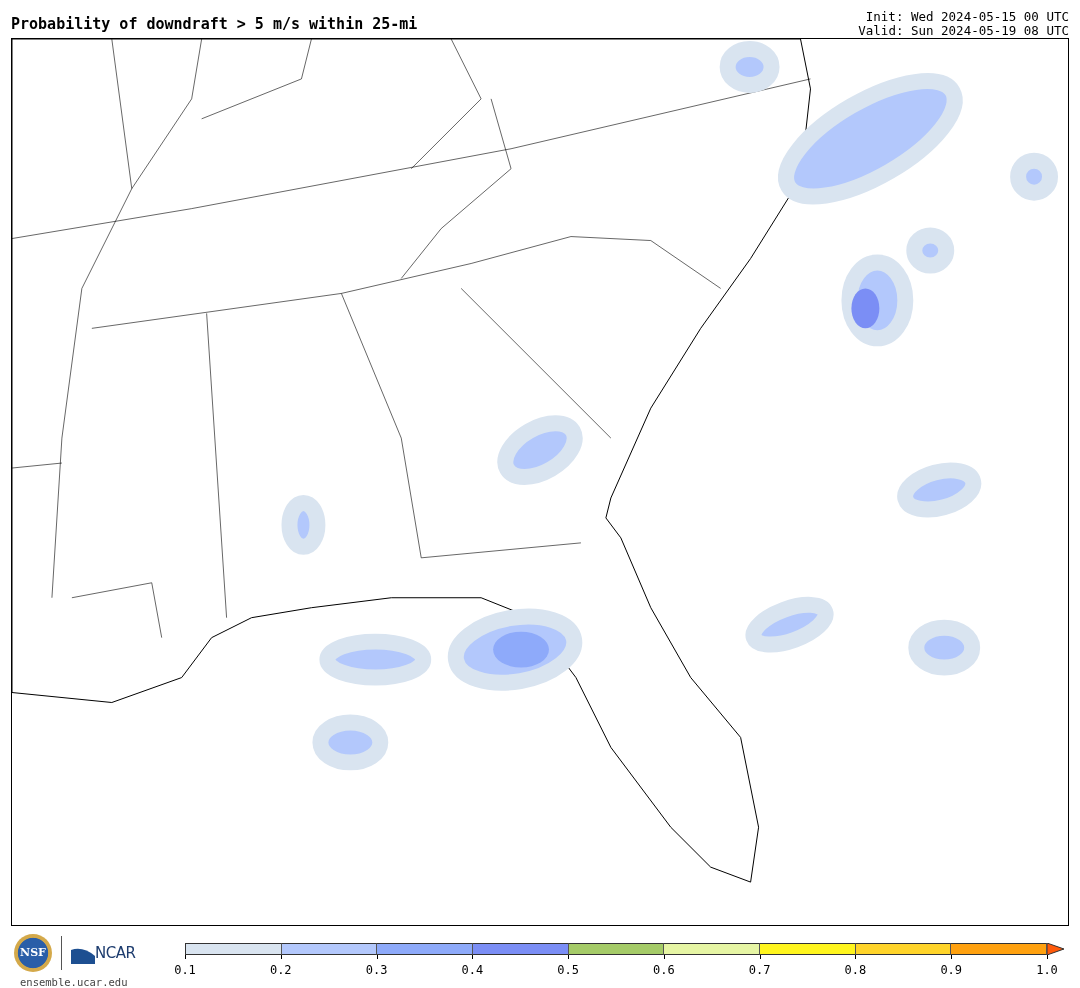  Describe the element at coordinates (83, 955) in the screenshot. I see `swoosh-icon` at that location.